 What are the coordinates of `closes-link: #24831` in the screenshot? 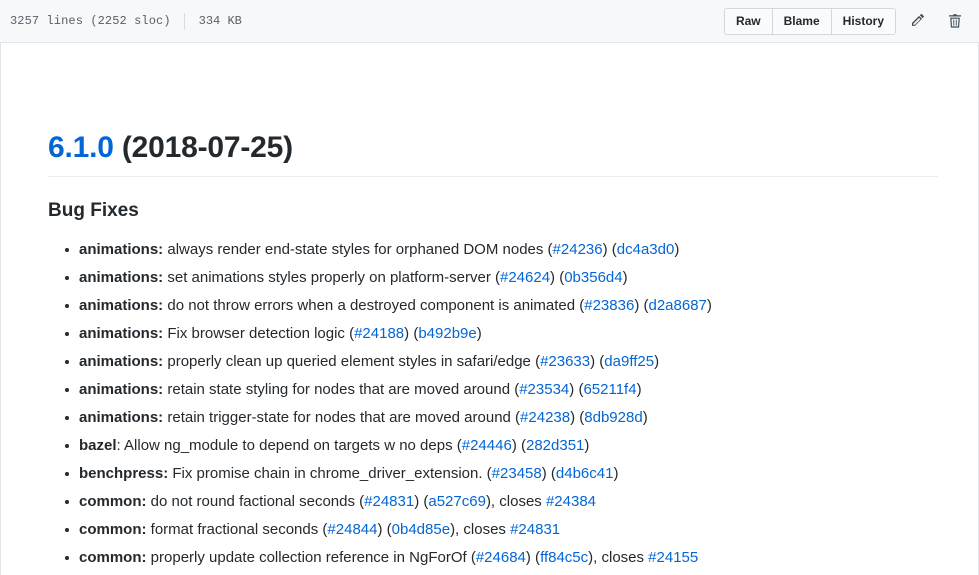 It's located at (535, 529).